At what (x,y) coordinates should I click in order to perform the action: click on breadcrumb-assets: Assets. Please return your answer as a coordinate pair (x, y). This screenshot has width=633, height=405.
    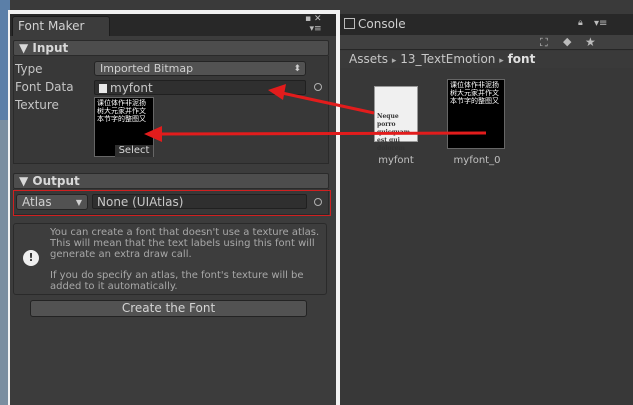
    Looking at the image, I should click on (368, 59).